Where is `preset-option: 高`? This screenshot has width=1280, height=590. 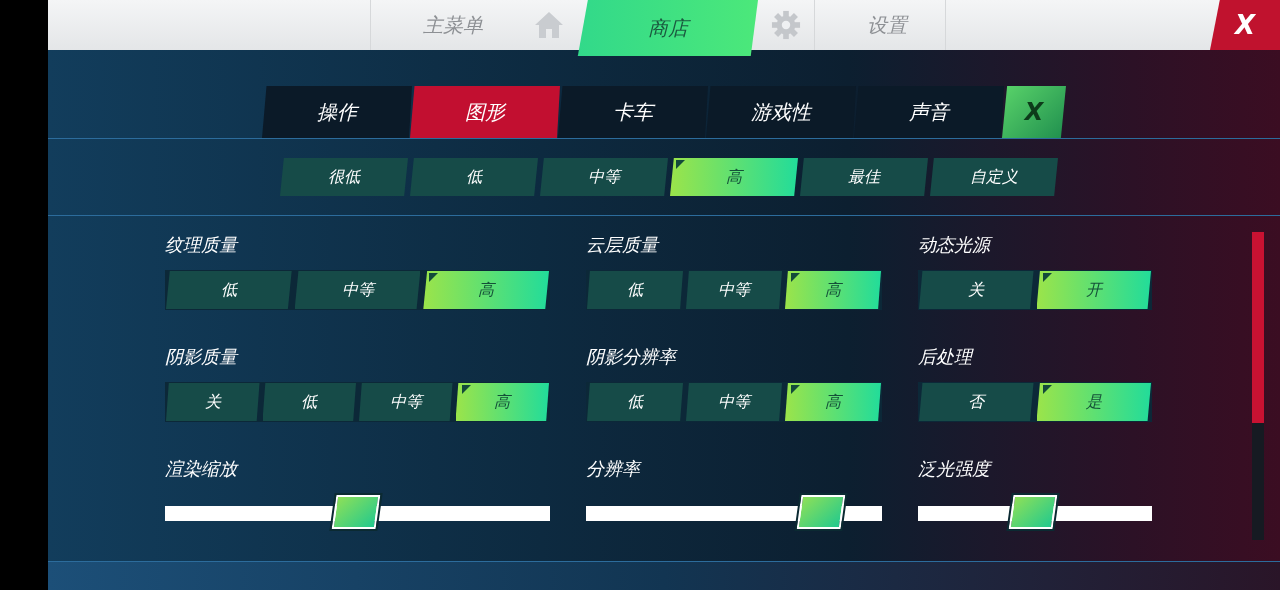 preset-option: 高 is located at coordinates (734, 177).